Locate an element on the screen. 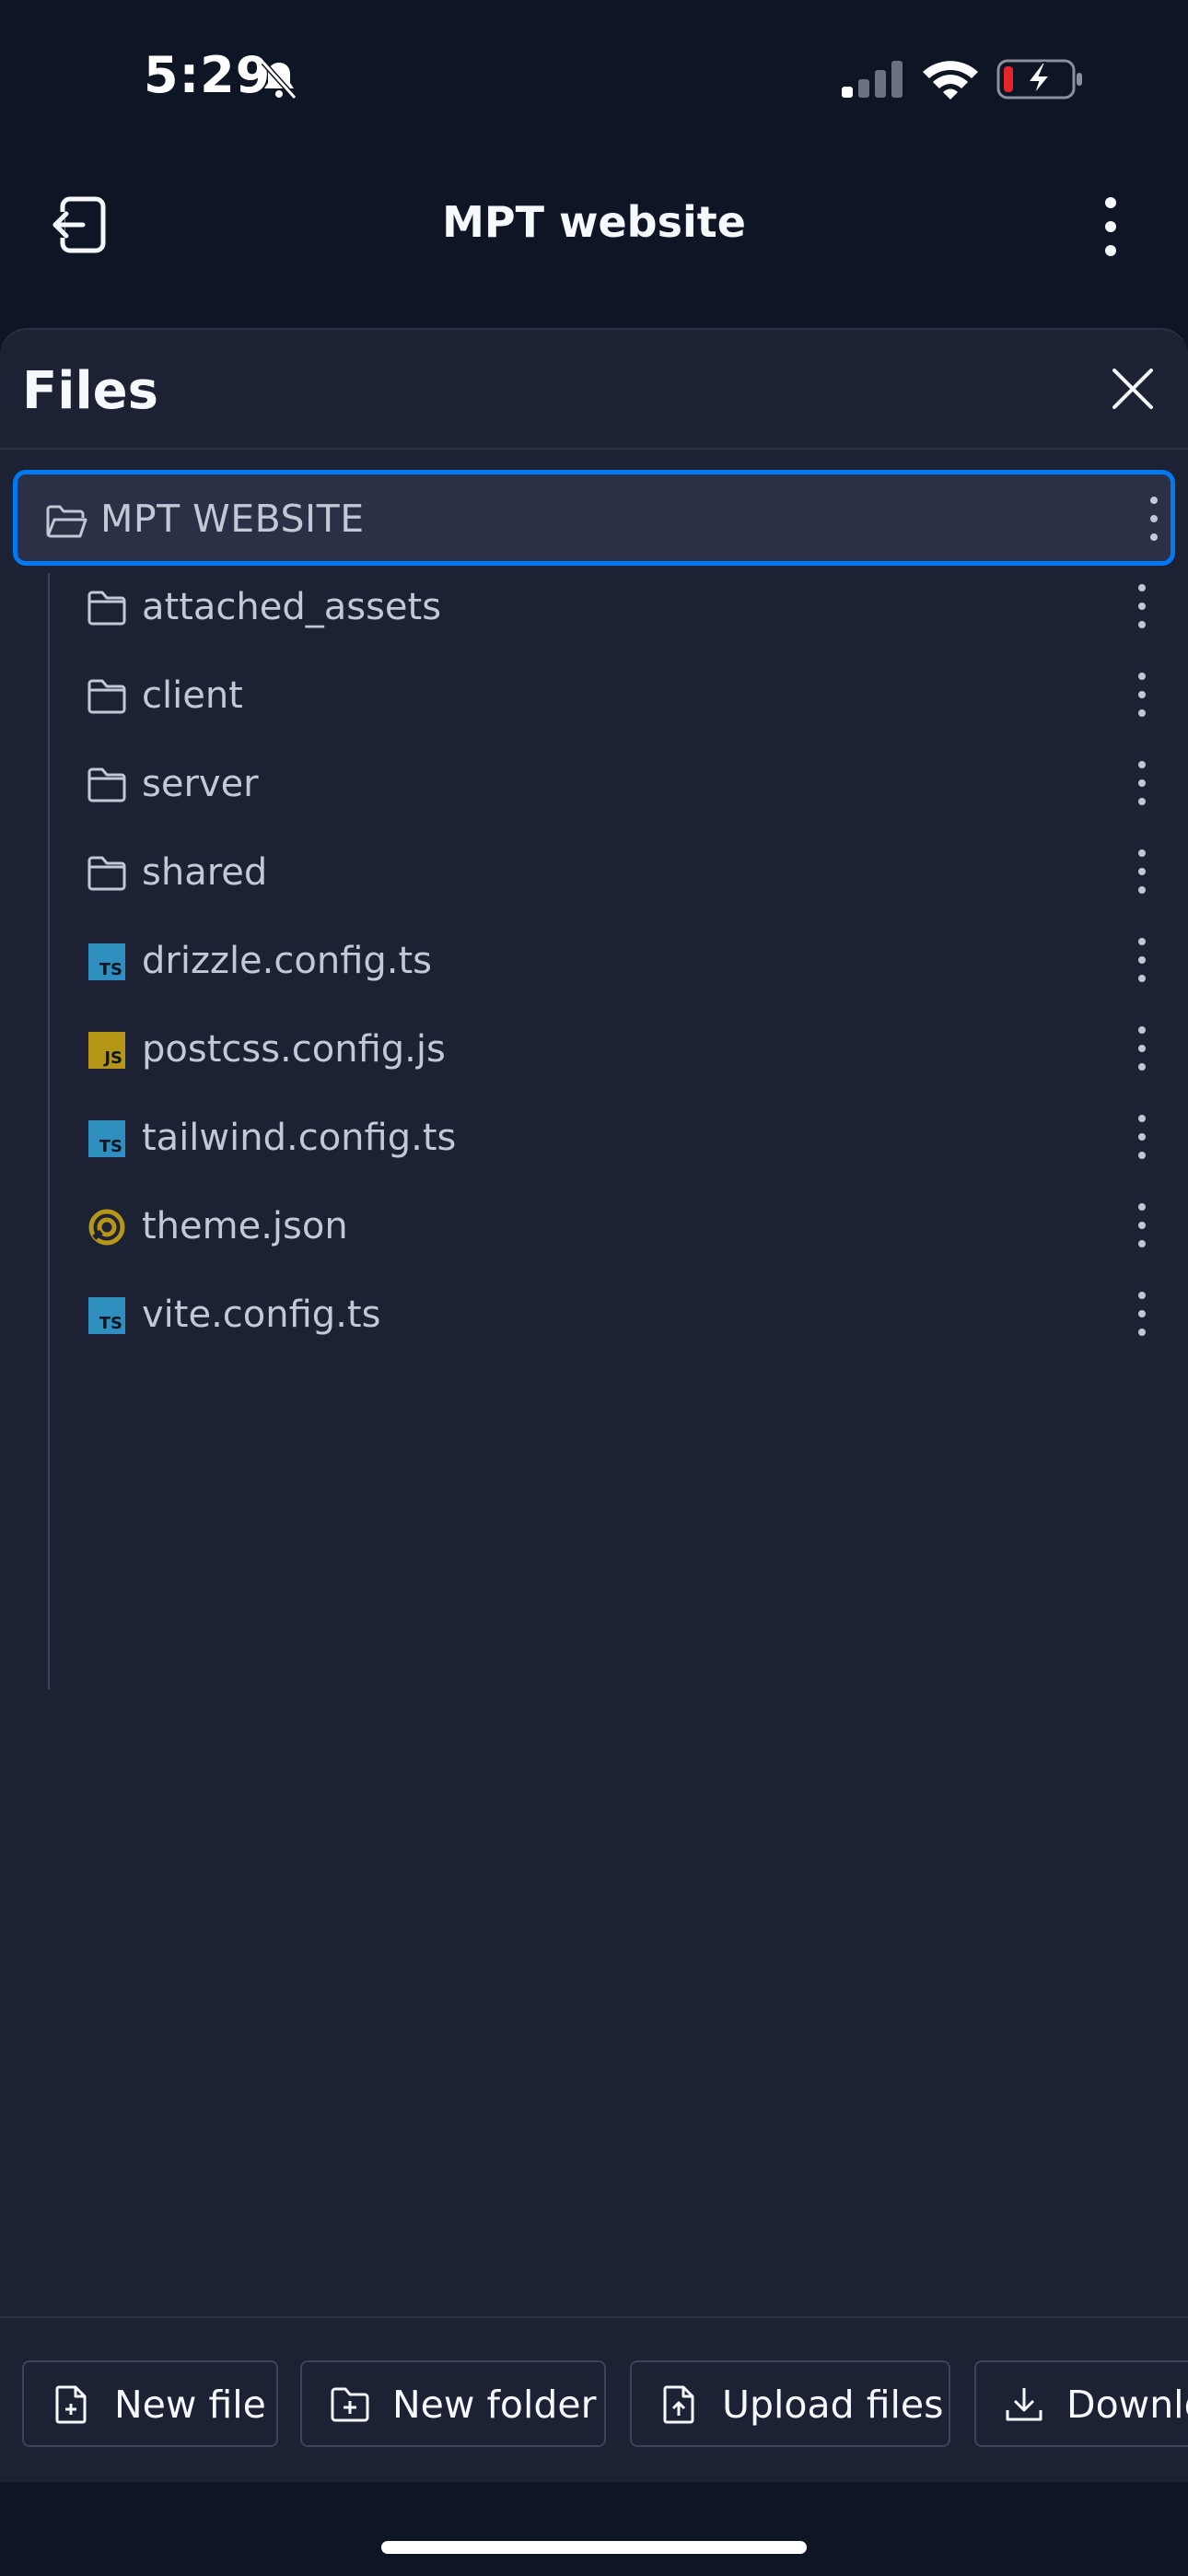 This screenshot has height=2576, width=1188. tree-item-tailwind-config: TS tailwind.config.ts is located at coordinates (594, 1140).